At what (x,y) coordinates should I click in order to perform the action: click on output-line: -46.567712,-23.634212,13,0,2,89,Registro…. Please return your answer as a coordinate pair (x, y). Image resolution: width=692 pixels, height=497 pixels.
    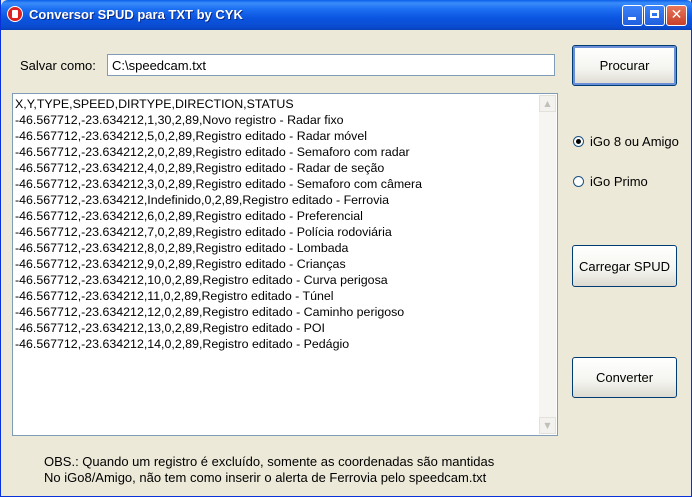
    Looking at the image, I should click on (170, 328).